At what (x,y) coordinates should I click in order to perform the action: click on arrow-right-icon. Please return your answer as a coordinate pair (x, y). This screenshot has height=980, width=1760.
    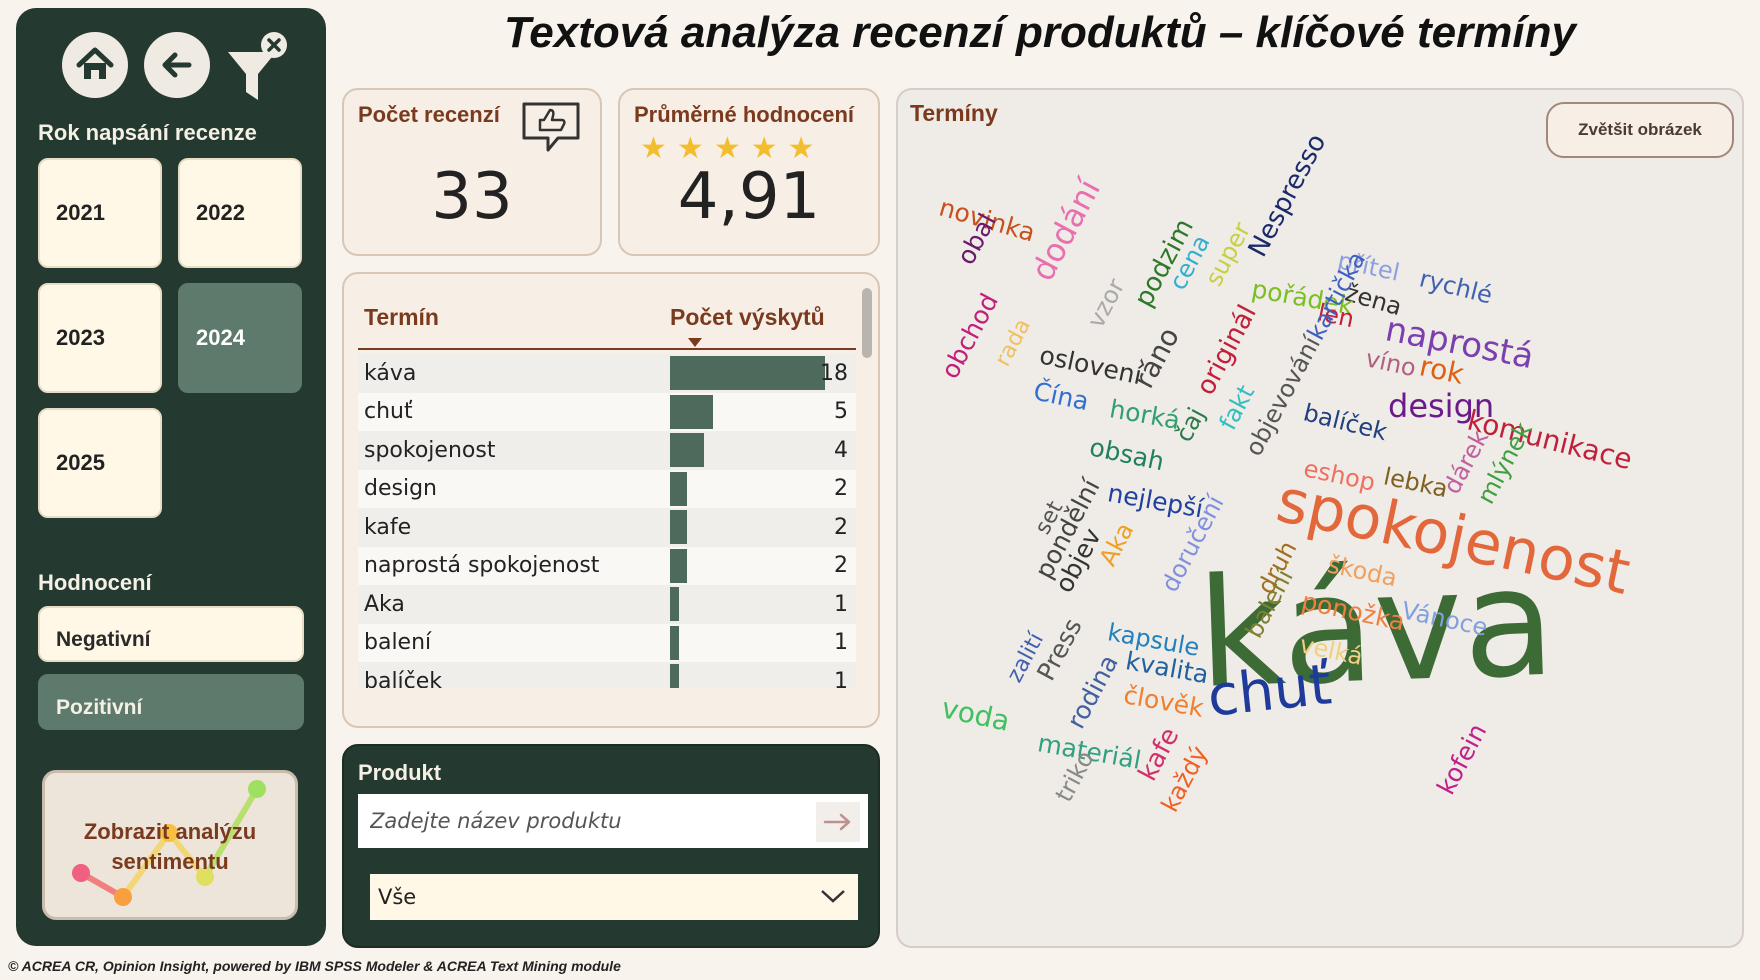
    Looking at the image, I should click on (837, 822).